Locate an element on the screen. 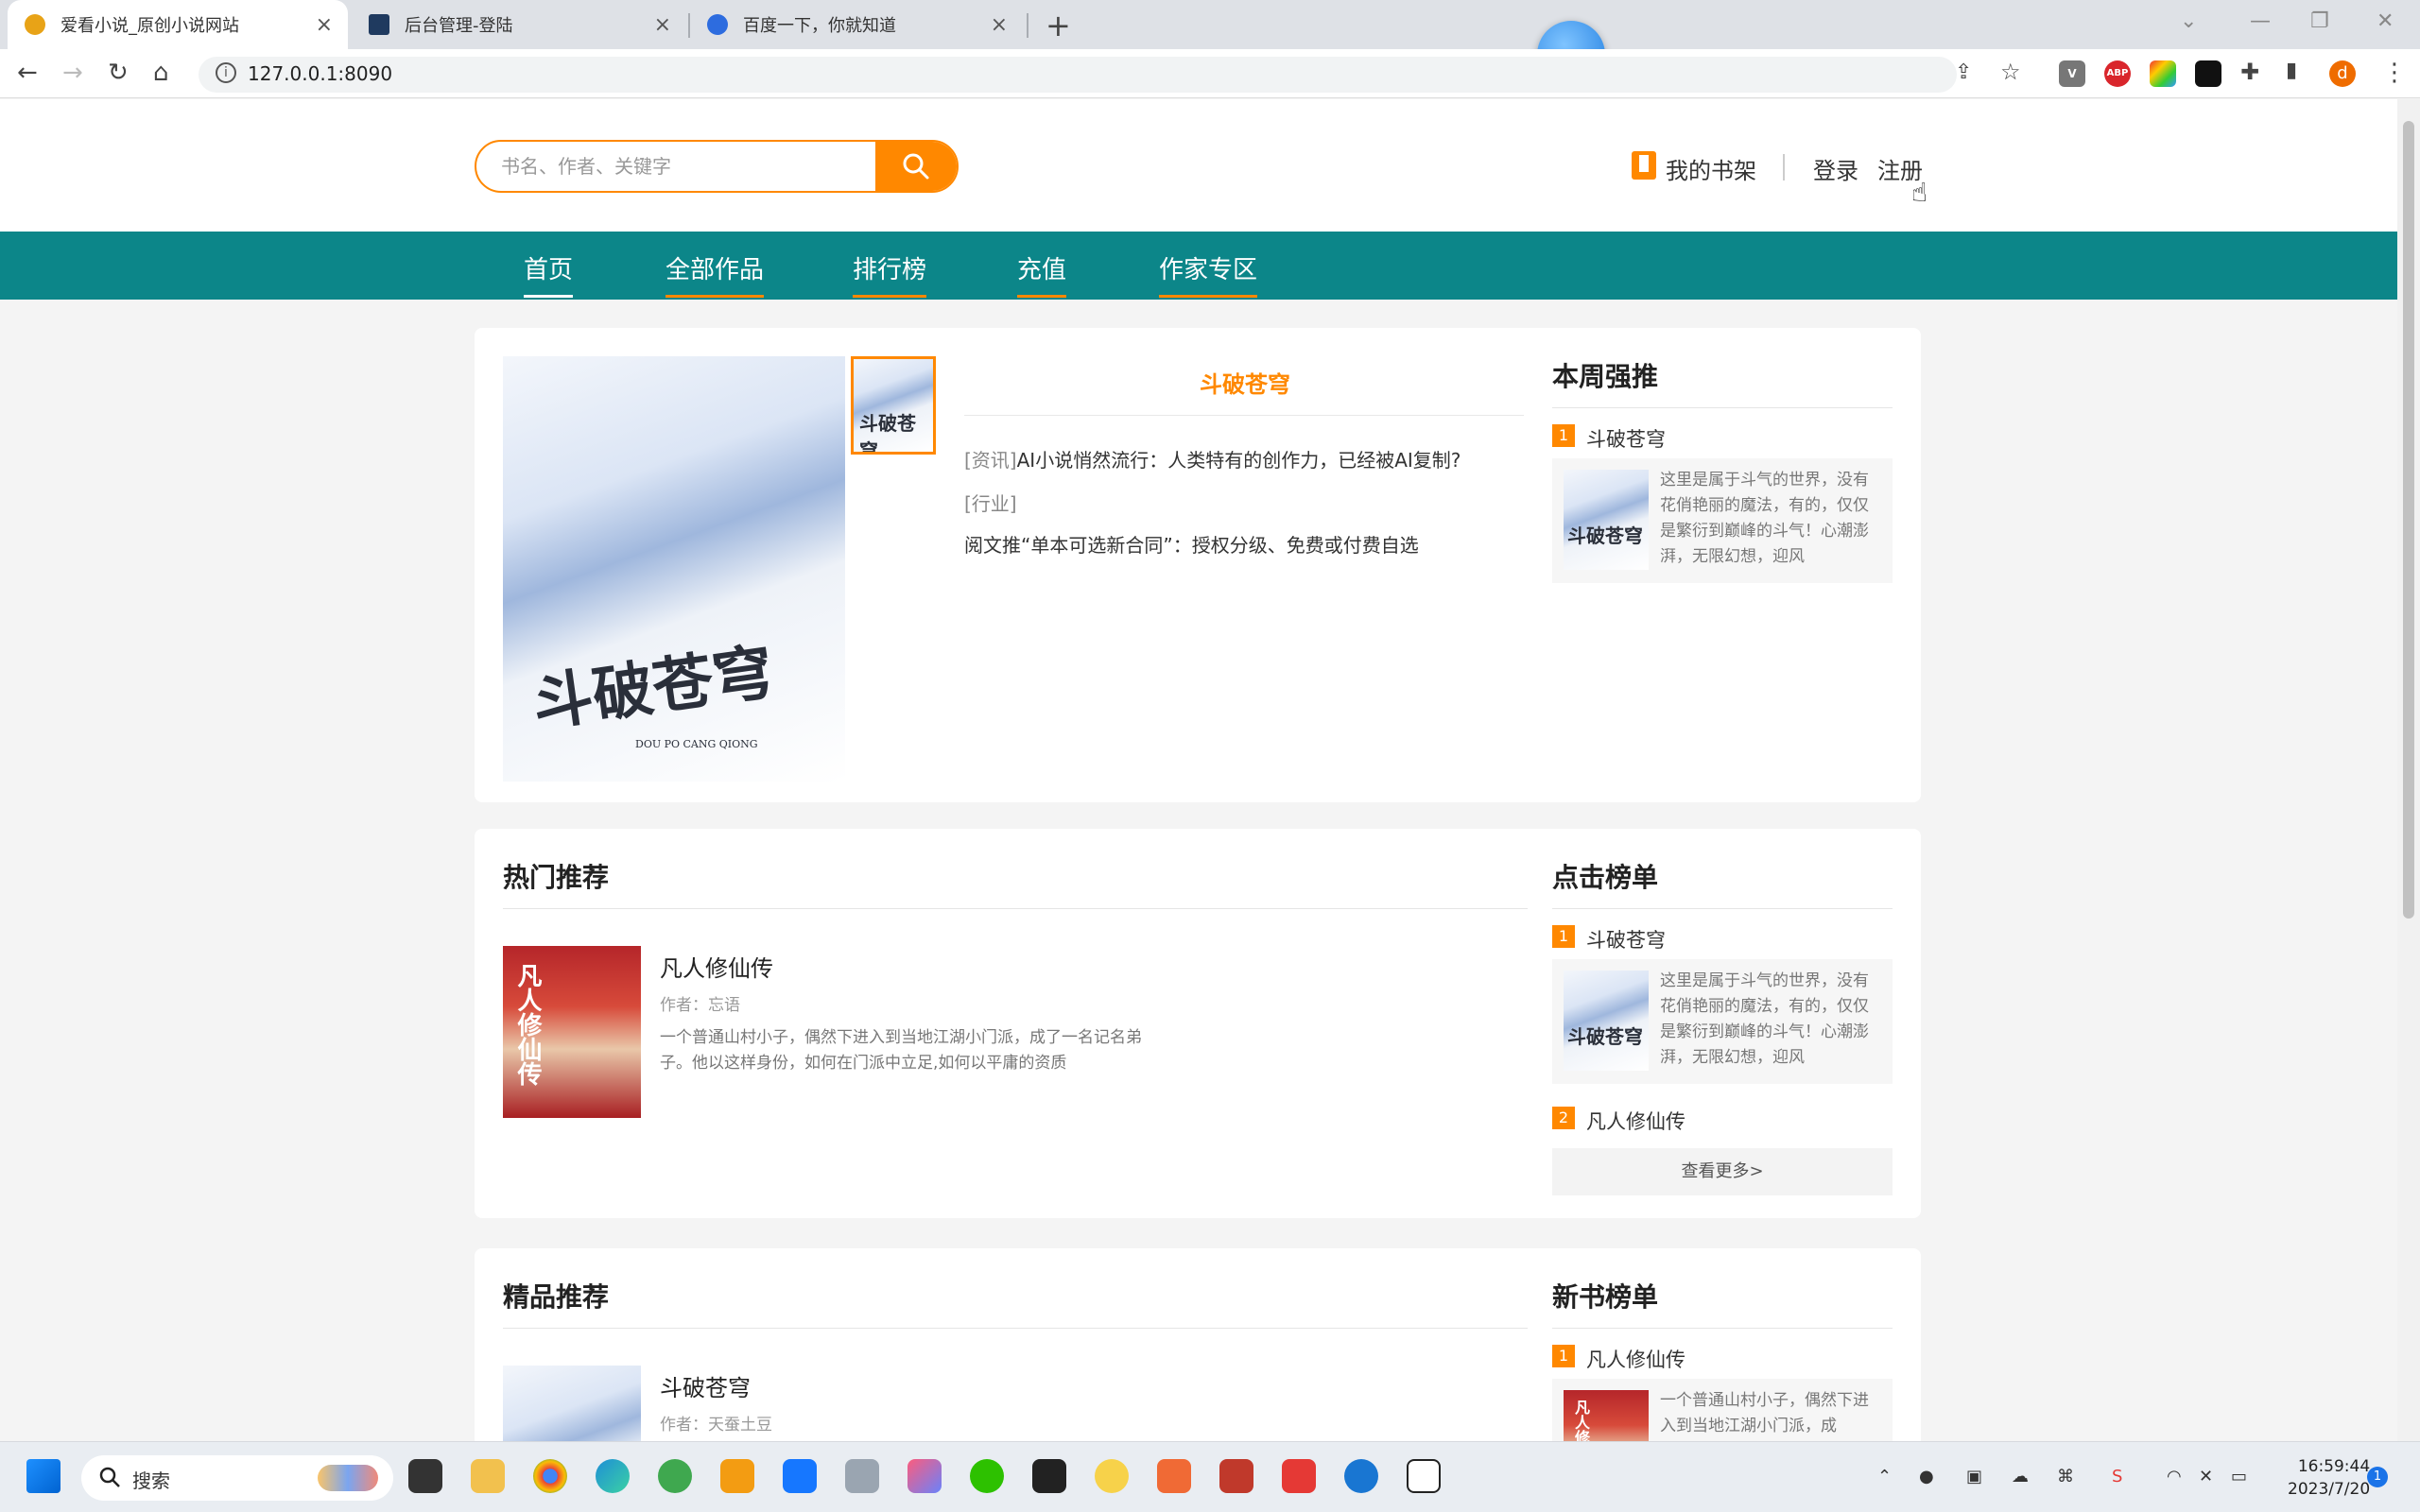 Image resolution: width=2420 pixels, height=1512 pixels. search-button is located at coordinates (916, 166).